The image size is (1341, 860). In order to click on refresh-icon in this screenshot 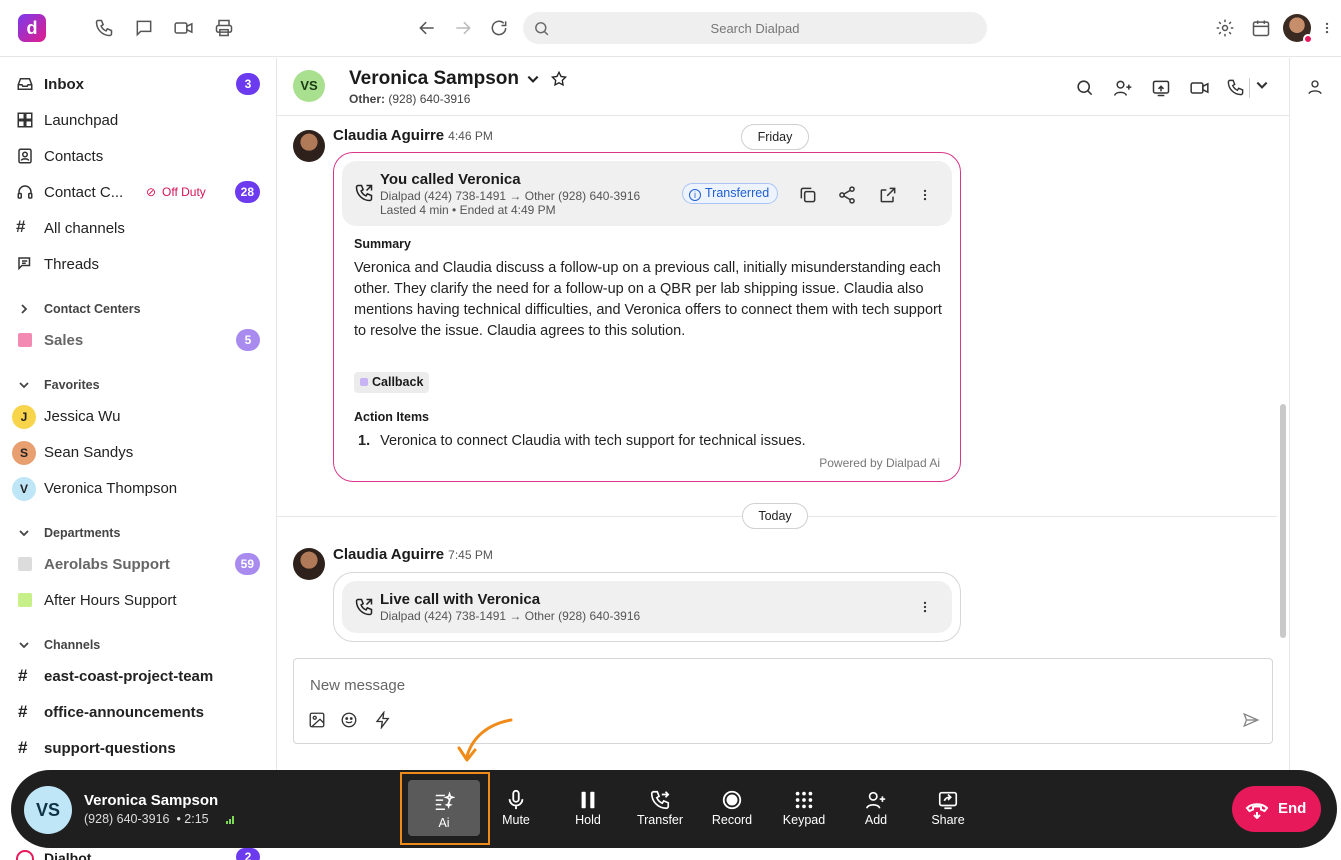, I will do `click(500, 29)`.